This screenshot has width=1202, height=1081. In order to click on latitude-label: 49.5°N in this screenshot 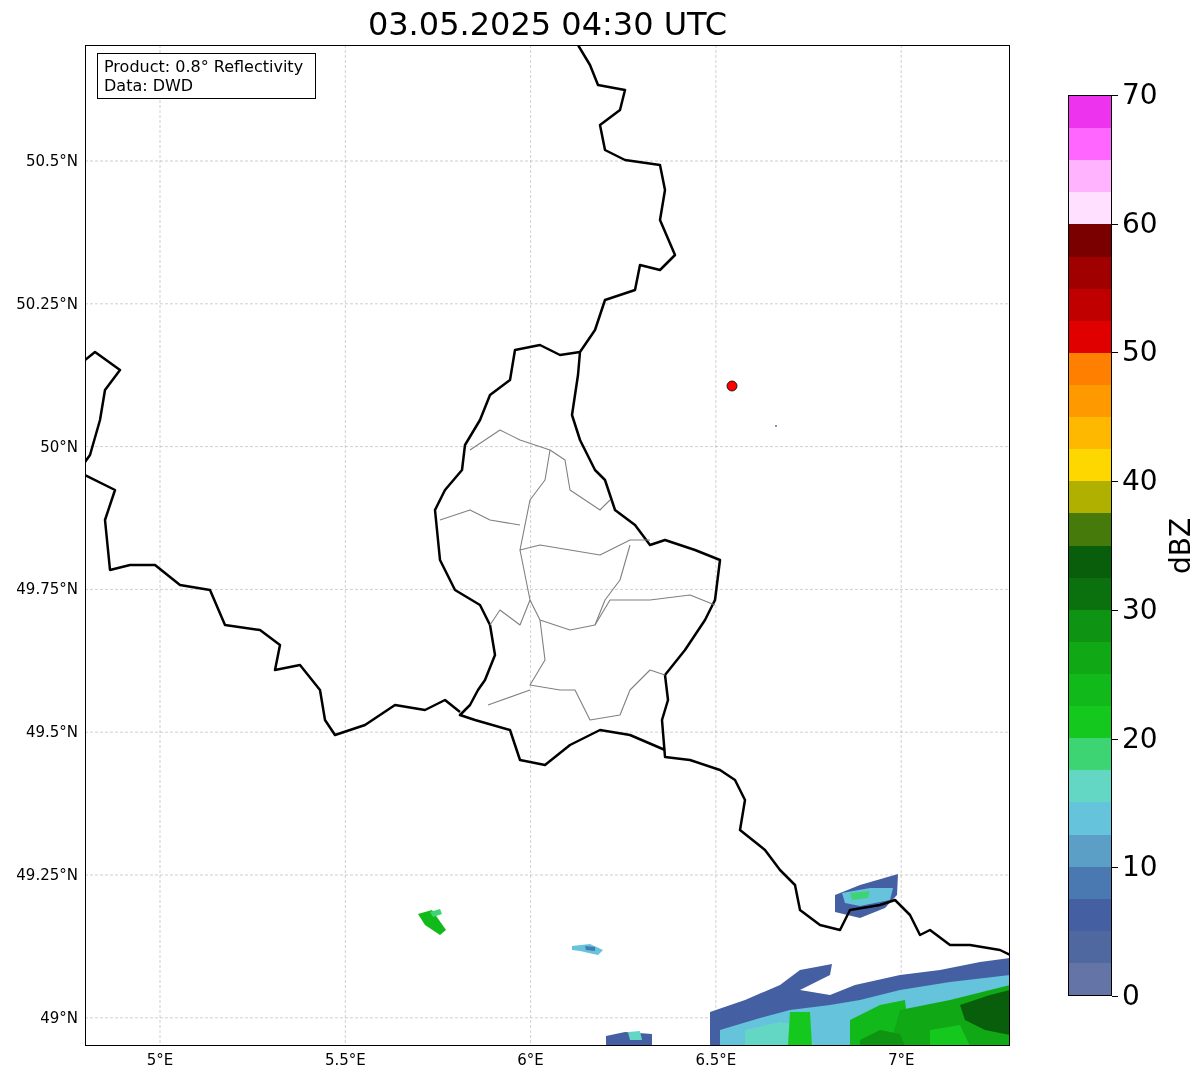, I will do `click(51, 732)`.